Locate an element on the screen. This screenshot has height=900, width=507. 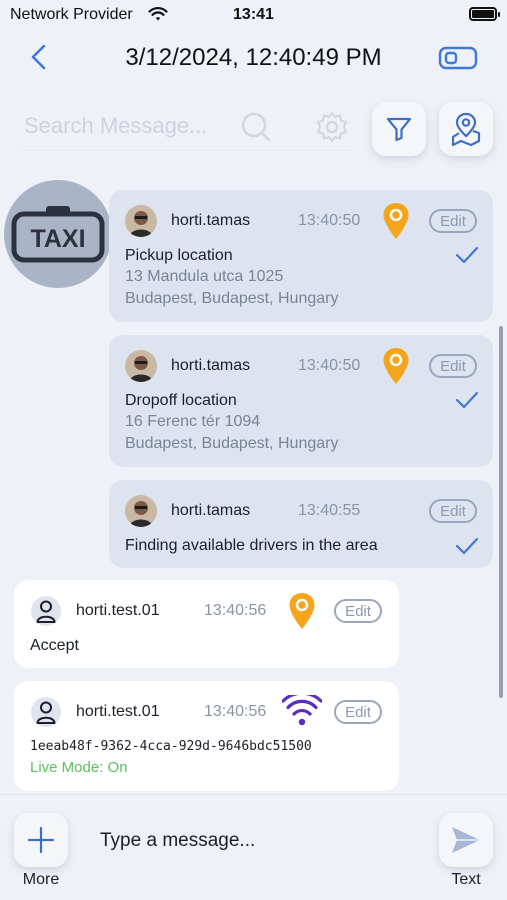
search-input is located at coordinates (129, 126).